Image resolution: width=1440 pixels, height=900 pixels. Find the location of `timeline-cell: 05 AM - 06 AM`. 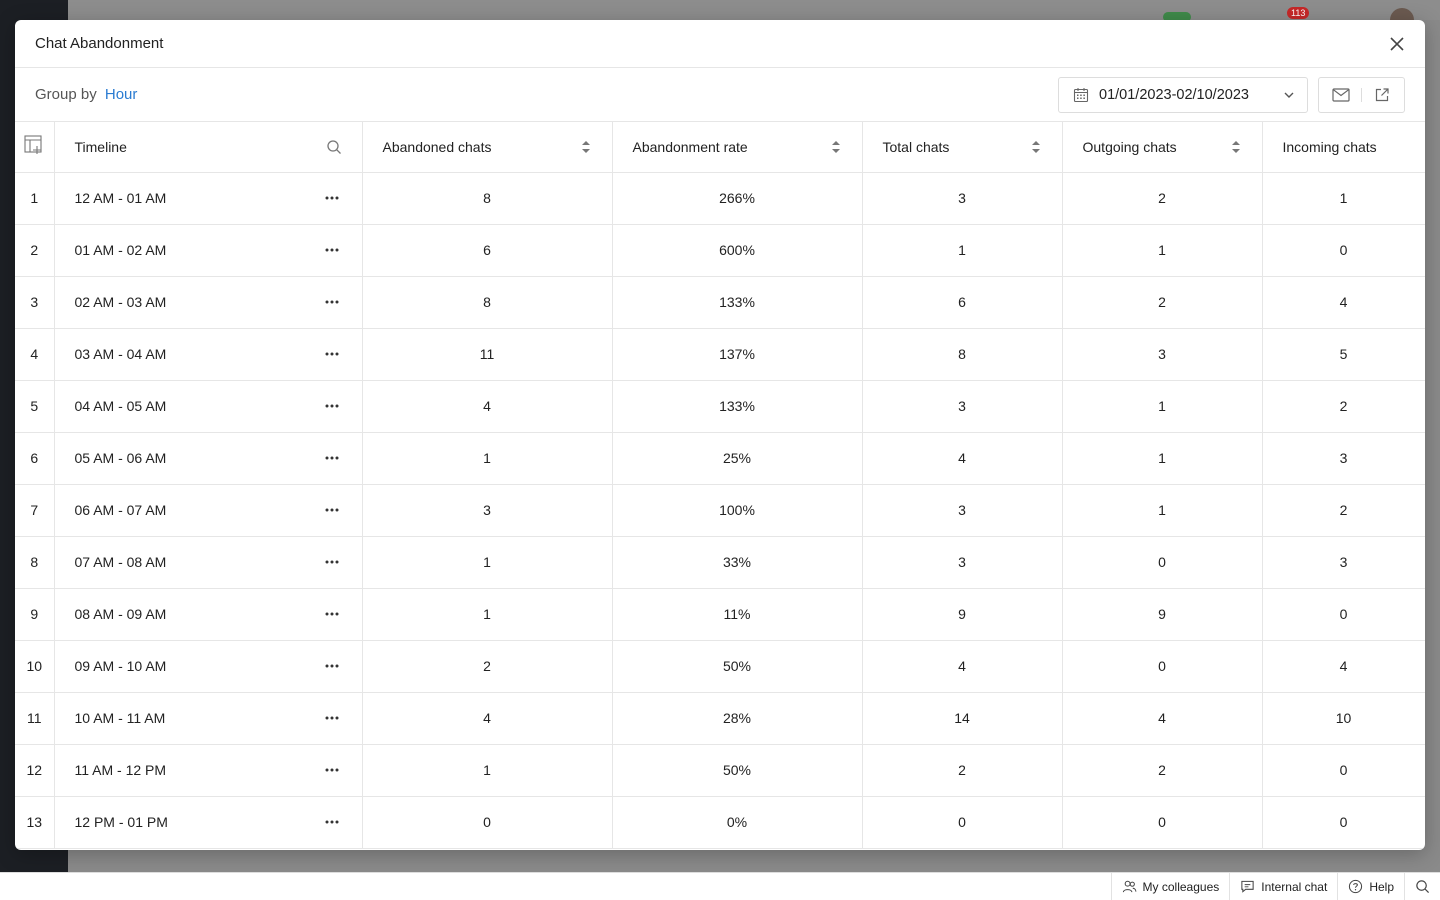

timeline-cell: 05 AM - 06 AM is located at coordinates (208, 458).